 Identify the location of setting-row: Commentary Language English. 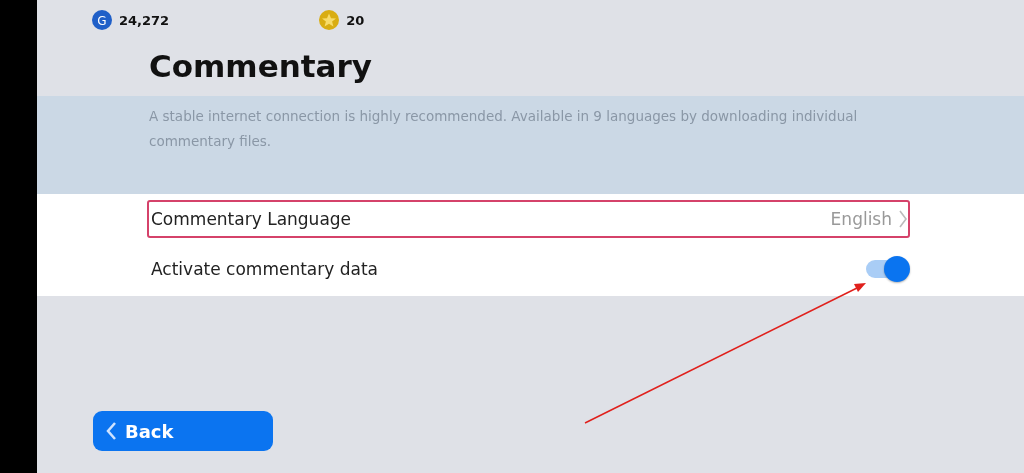
(528, 219).